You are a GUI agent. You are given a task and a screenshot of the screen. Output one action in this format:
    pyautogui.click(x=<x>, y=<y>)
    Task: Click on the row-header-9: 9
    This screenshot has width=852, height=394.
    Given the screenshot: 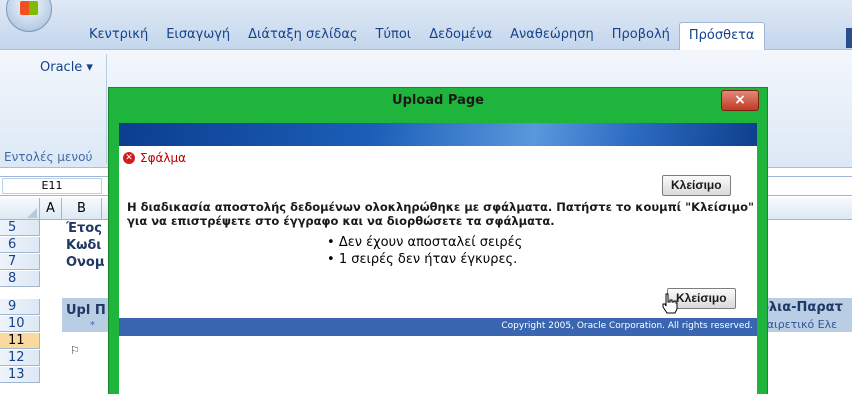 What is the action you would take?
    pyautogui.click(x=20, y=307)
    